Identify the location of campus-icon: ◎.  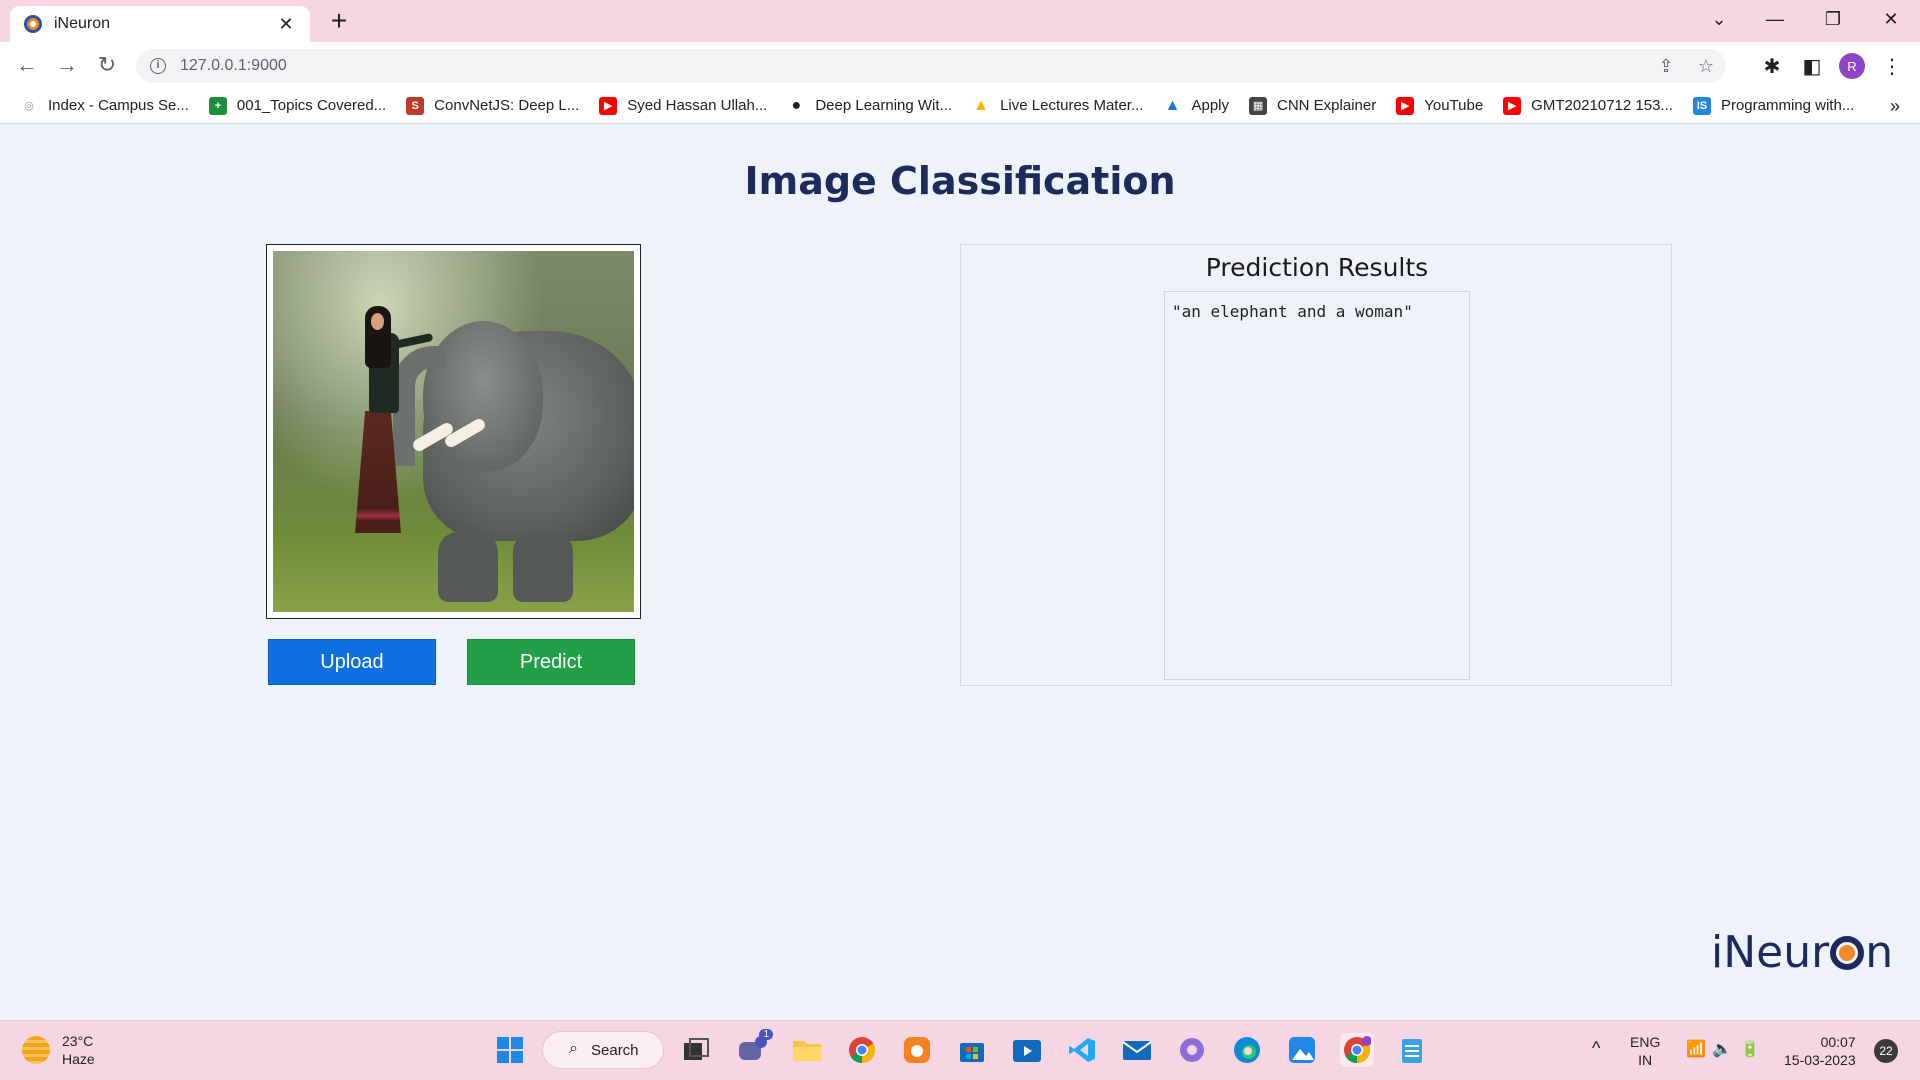
(29, 106).